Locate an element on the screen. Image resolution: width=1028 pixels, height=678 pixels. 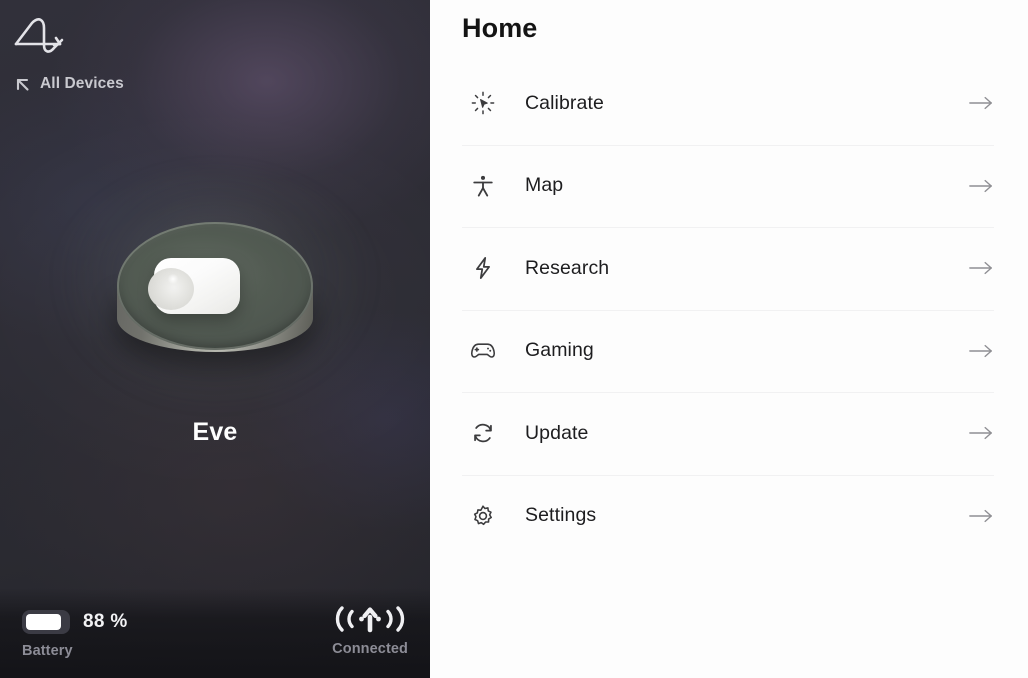
lightning-bolt-icon is located at coordinates (483, 268).